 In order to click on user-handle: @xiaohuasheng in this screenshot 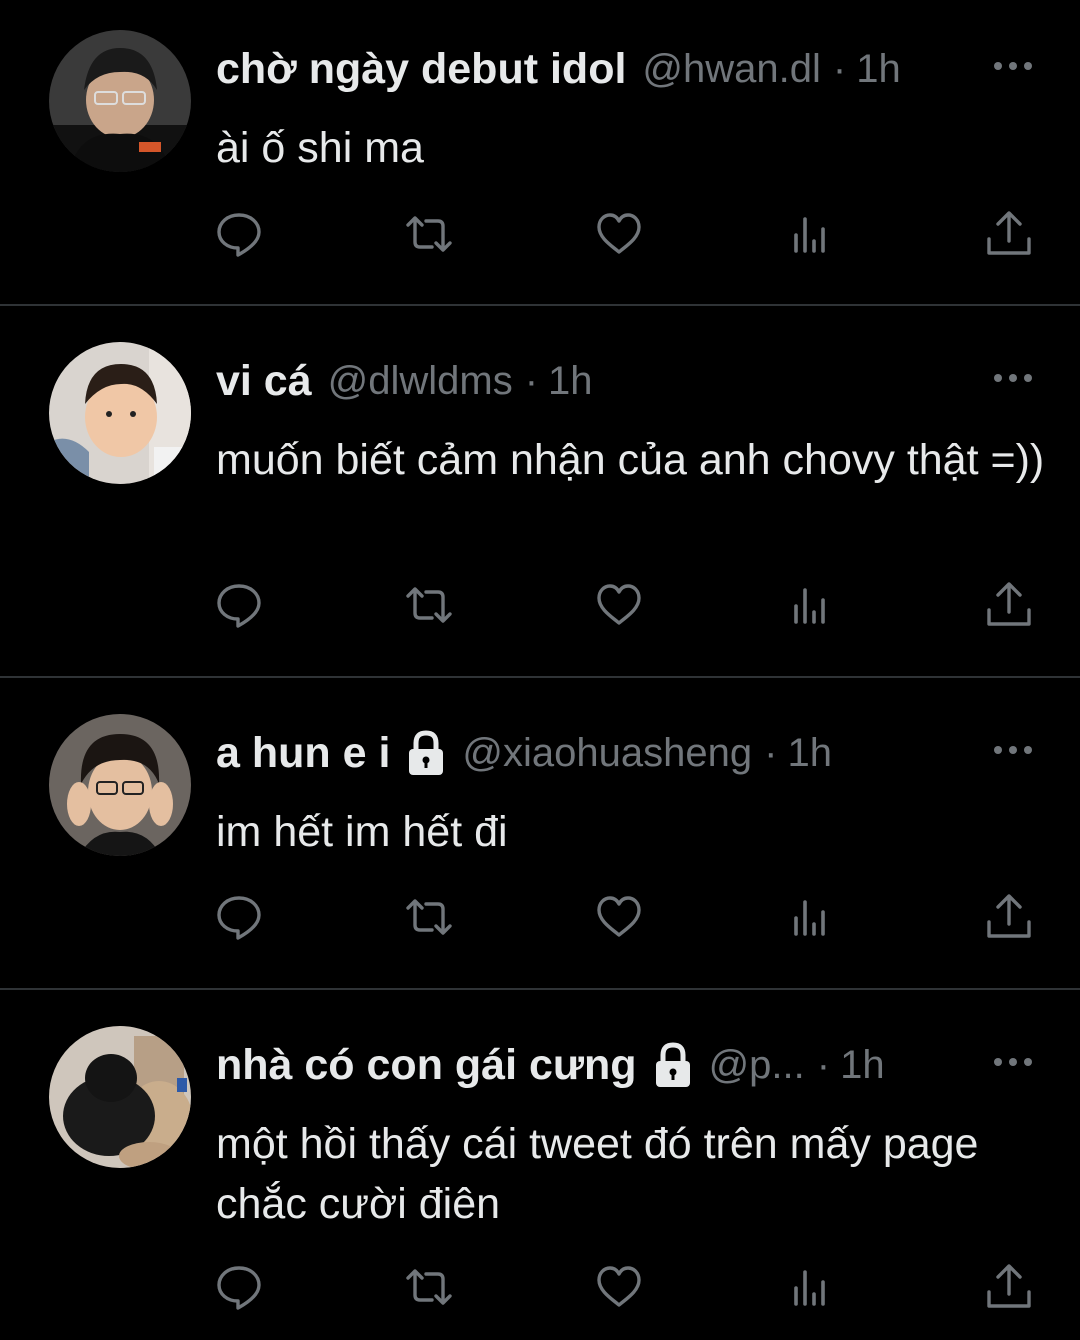, I will do `click(607, 753)`.